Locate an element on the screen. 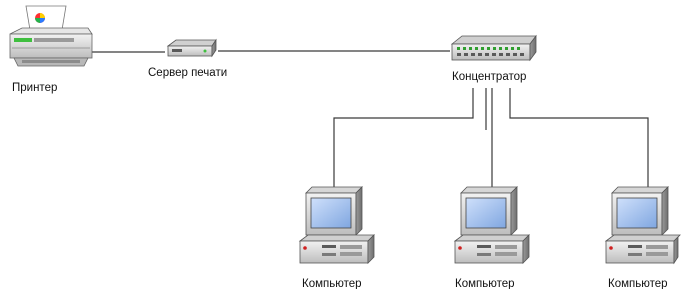 This screenshot has height=289, width=684. printer-label: Принтер is located at coordinates (34, 88).